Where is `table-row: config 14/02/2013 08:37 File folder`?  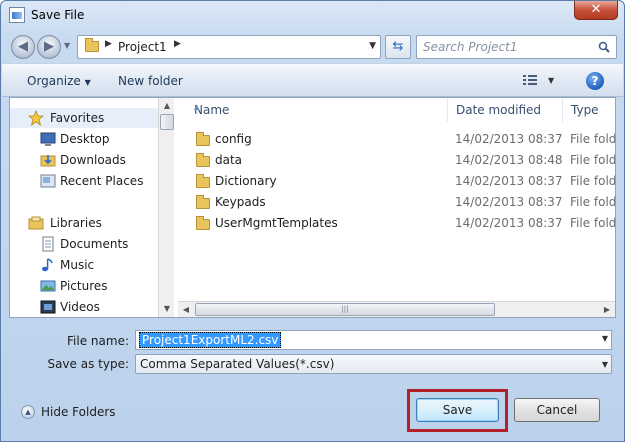
table-row: config 14/02/2013 08:37 File folder is located at coordinates (396, 139).